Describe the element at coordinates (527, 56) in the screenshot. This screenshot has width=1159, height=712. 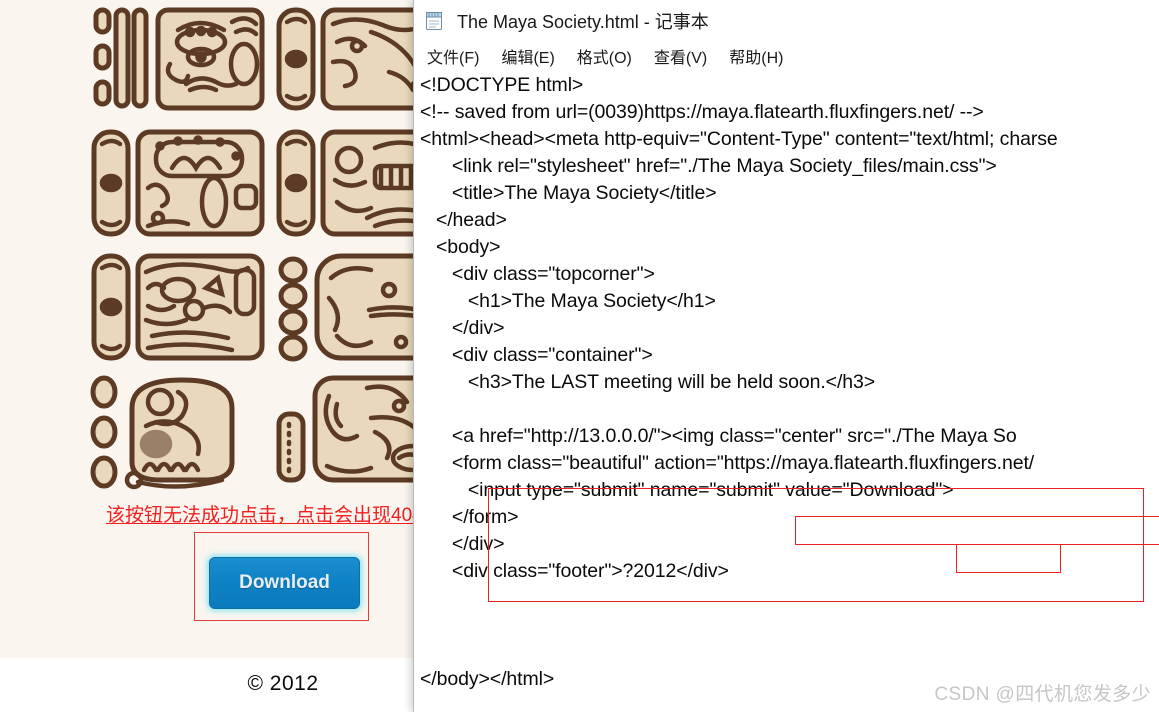
I see `menu-item-edit: 编辑(E)` at that location.